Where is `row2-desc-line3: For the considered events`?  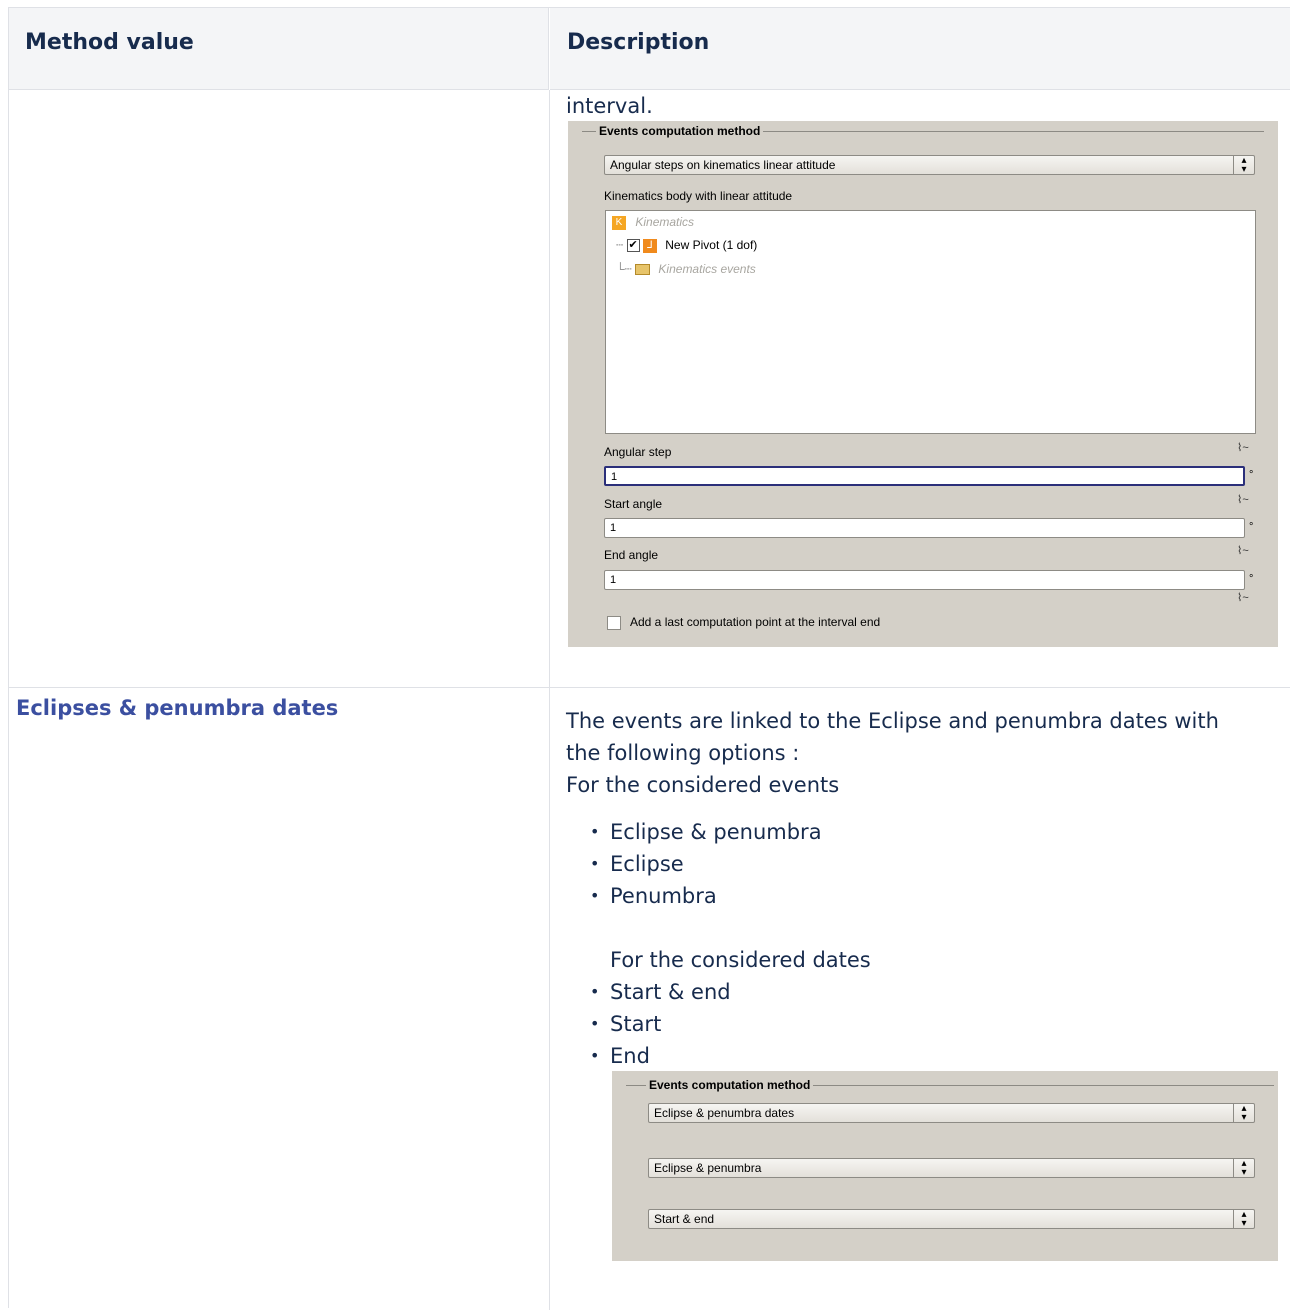 row2-desc-line3: For the considered events is located at coordinates (703, 785).